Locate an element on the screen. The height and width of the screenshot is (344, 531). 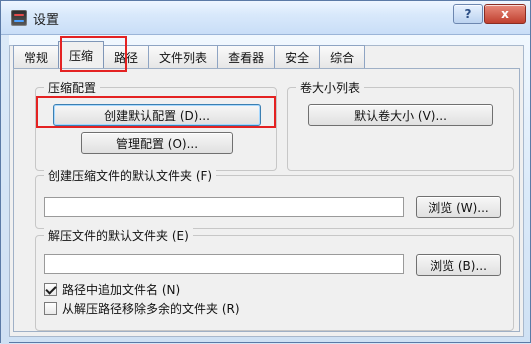
settings-app-icon is located at coordinates (19, 18).